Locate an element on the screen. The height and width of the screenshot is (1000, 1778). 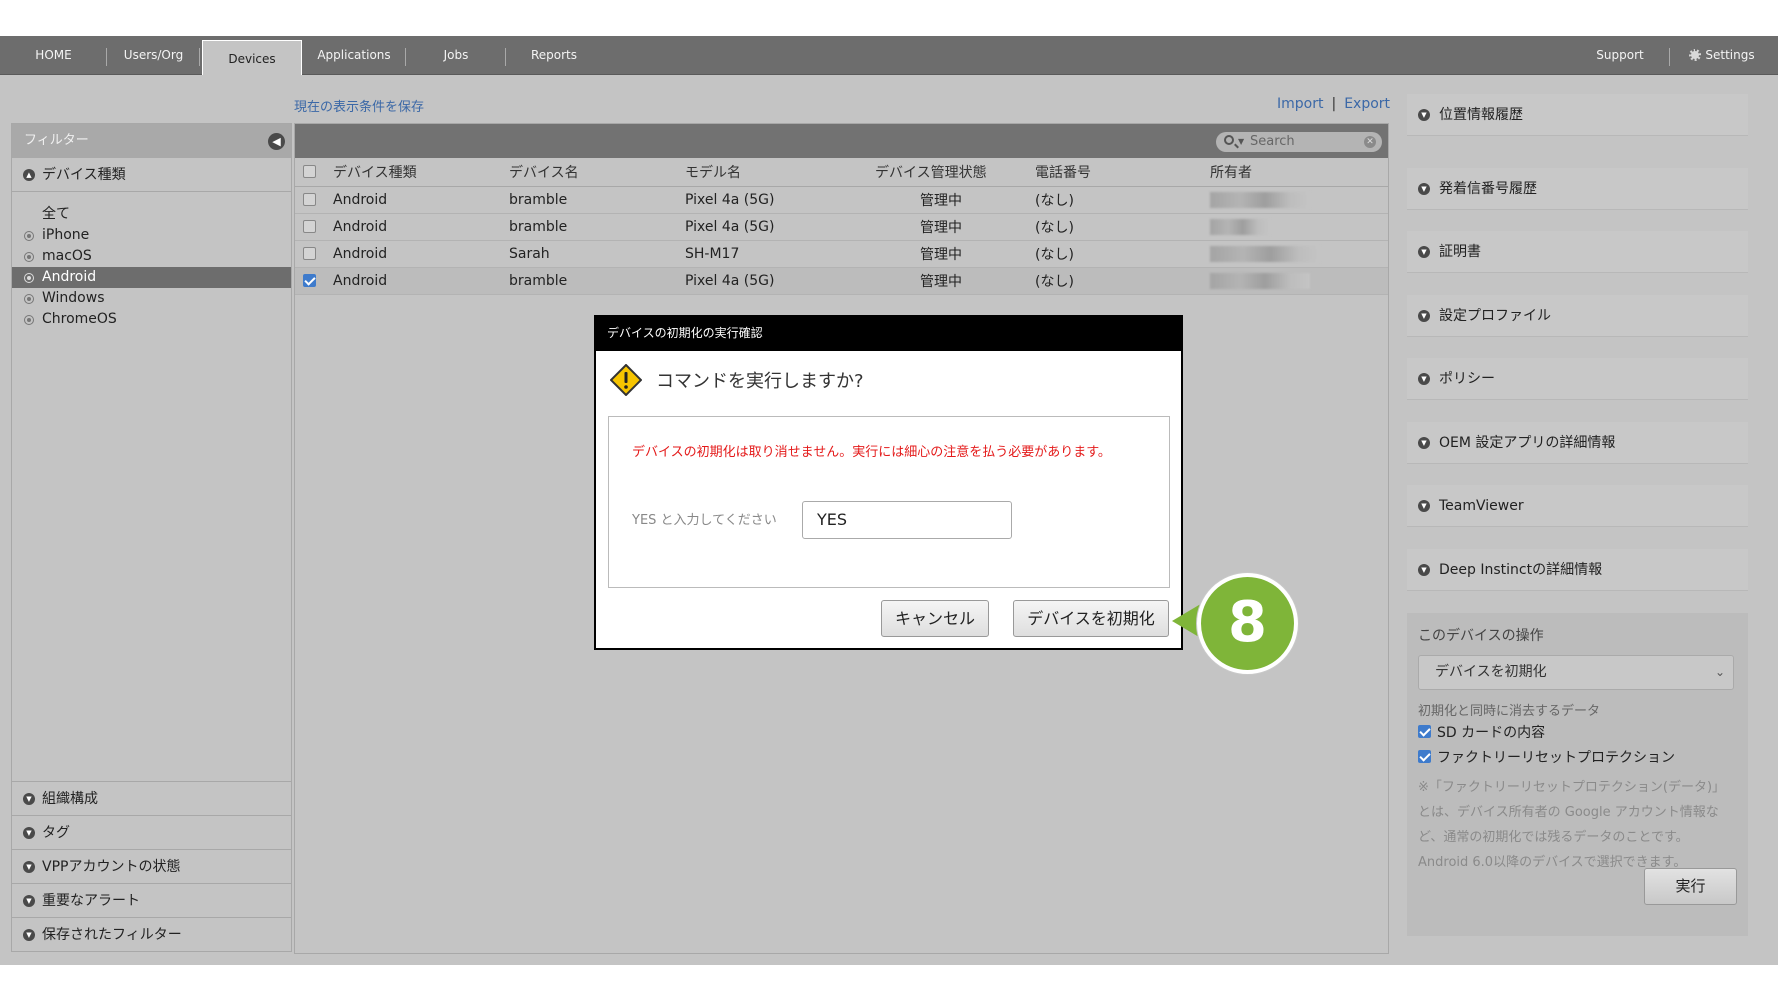
tab-reports: Reports is located at coordinates (554, 55).